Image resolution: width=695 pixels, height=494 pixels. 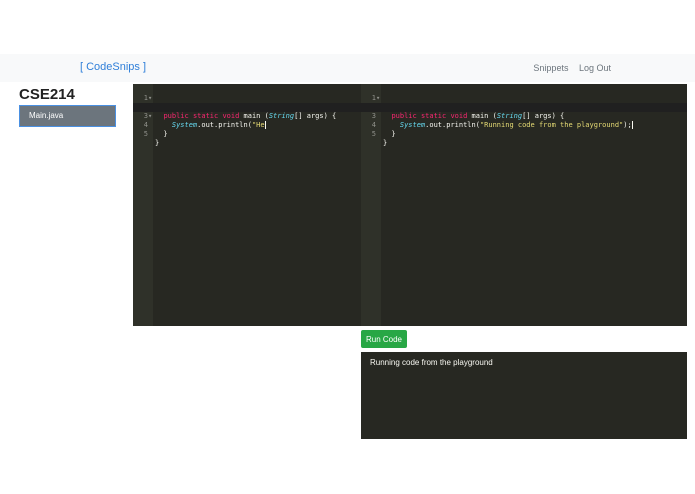 I want to click on code-line-active: 3 ▾ System.out.println("He, so click(x=247, y=116).